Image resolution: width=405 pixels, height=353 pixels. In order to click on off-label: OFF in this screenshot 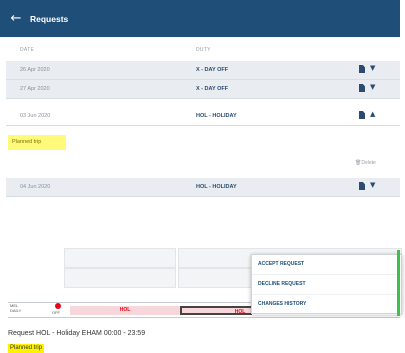, I will do `click(56, 312)`.